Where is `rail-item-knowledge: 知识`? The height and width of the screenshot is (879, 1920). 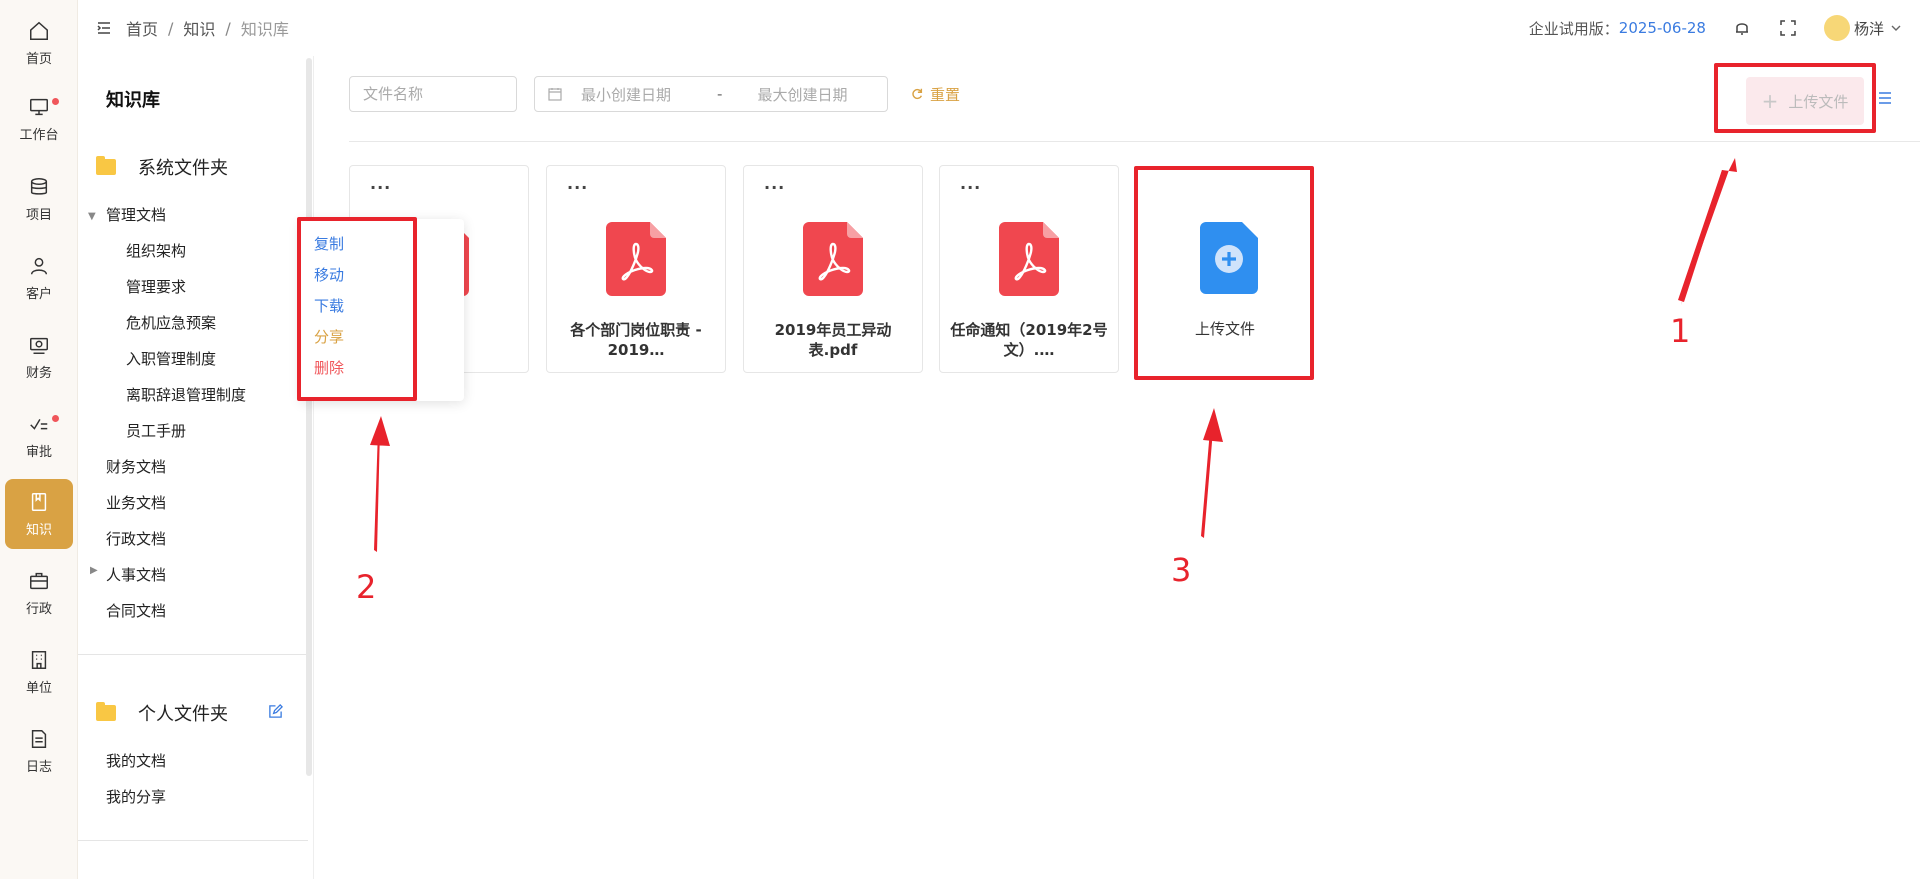
rail-item-knowledge: 知识 is located at coordinates (39, 514).